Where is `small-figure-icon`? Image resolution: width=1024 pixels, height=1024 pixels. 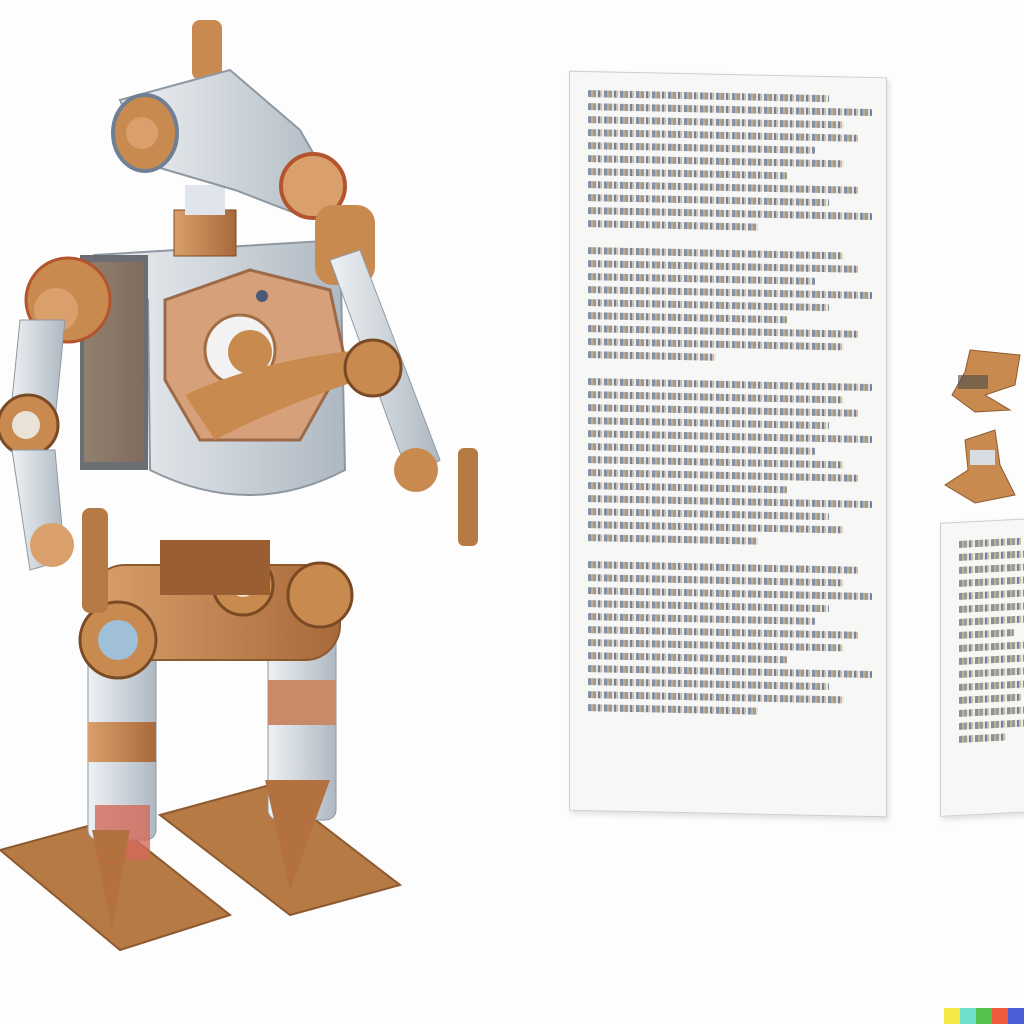
small-figure-icon is located at coordinates (982, 426).